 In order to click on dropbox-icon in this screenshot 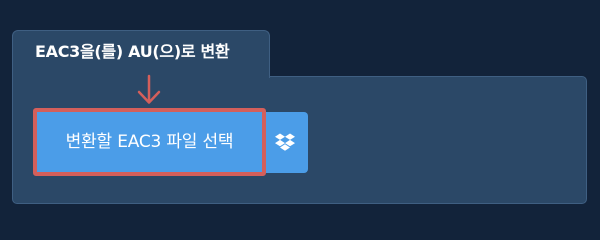, I will do `click(285, 142)`.